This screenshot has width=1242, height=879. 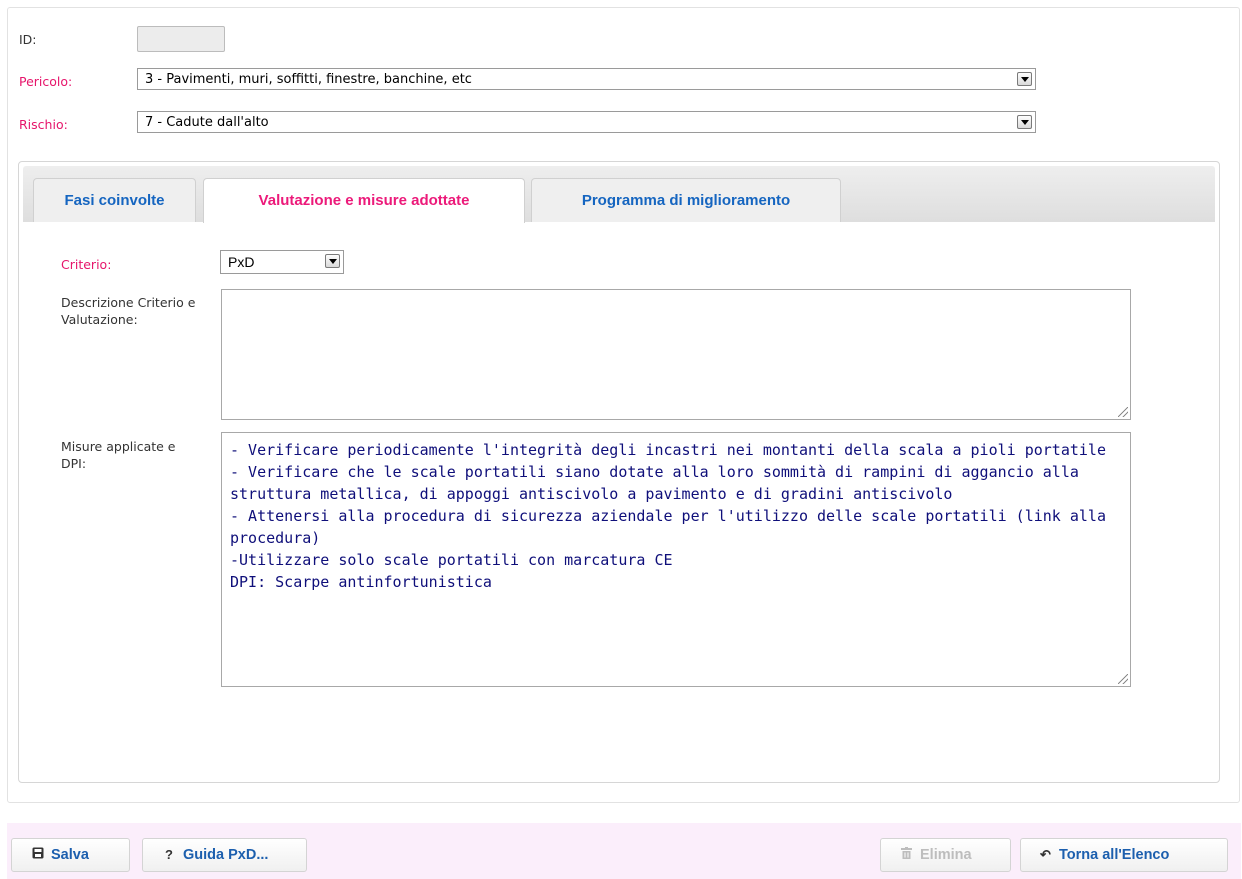 I want to click on id-label: ID:, so click(x=28, y=39).